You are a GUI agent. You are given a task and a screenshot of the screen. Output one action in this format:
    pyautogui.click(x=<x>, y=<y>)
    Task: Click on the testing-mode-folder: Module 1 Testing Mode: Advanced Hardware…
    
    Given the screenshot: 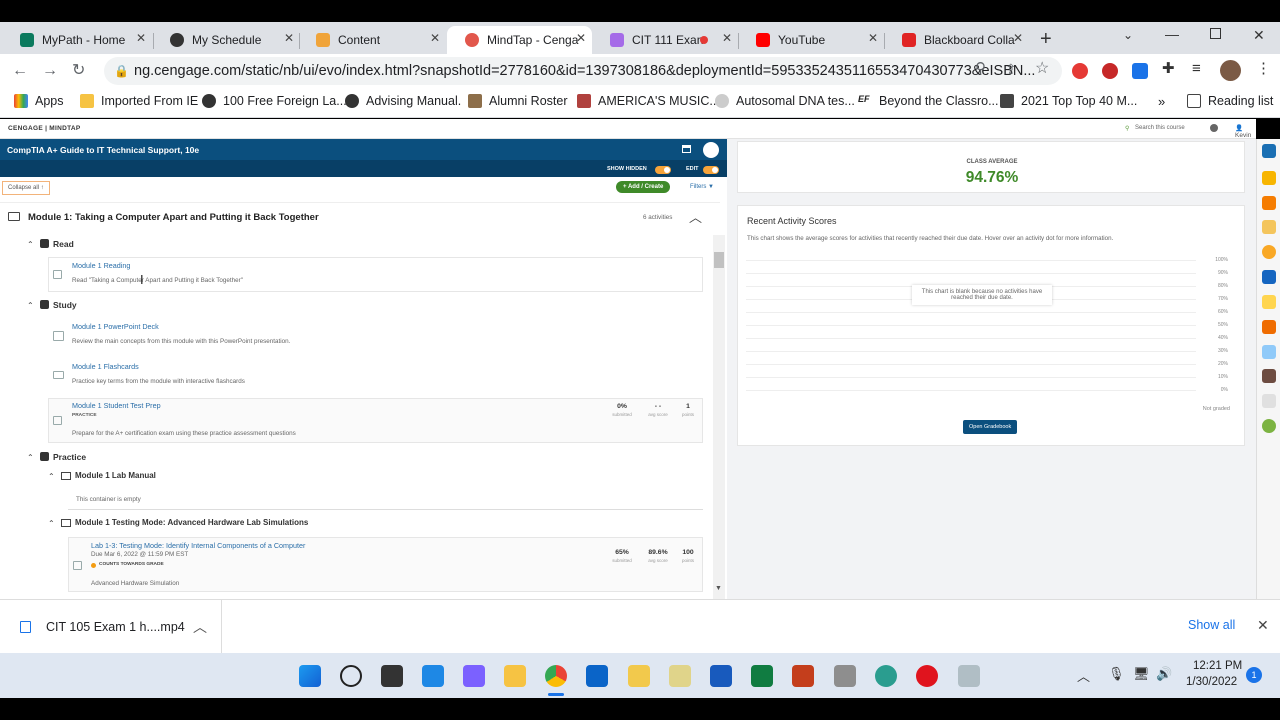 What is the action you would take?
    pyautogui.click(x=191, y=522)
    